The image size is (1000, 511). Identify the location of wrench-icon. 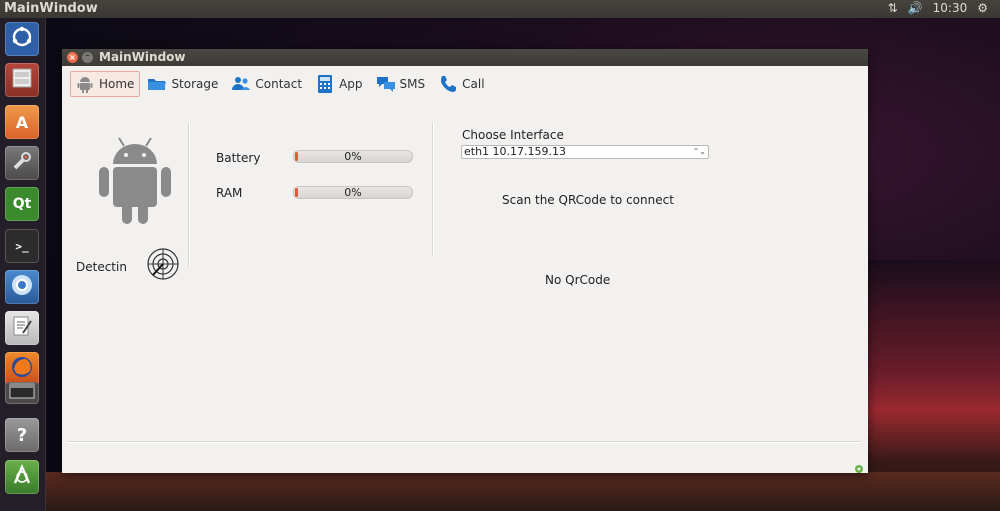
(22, 163).